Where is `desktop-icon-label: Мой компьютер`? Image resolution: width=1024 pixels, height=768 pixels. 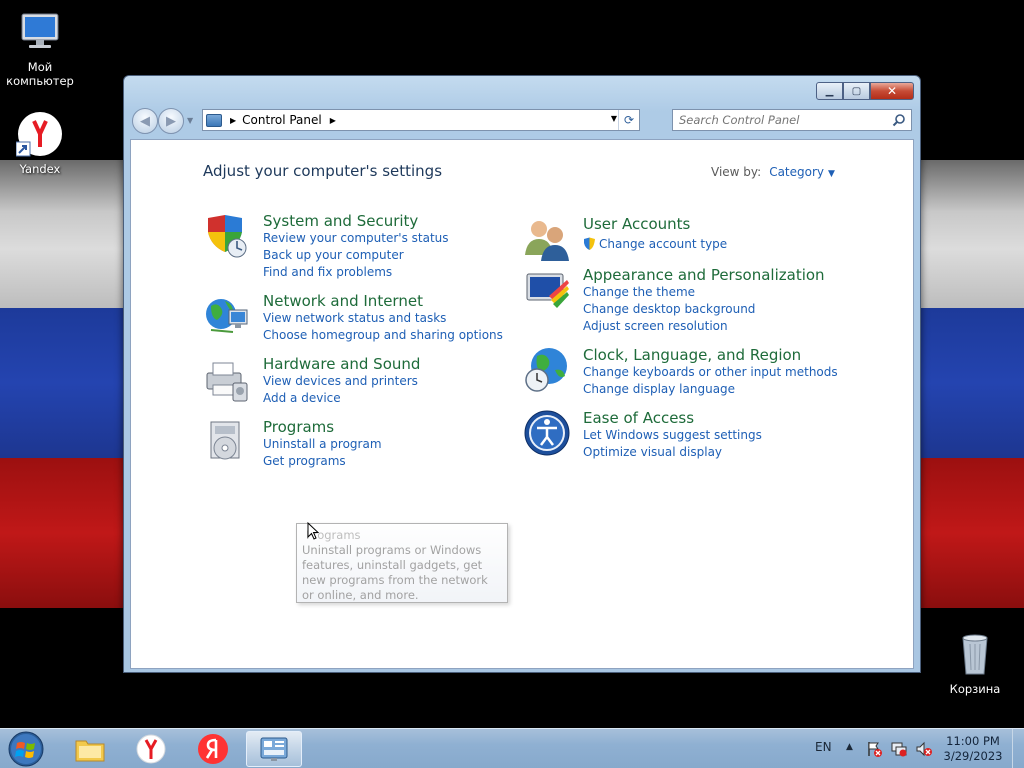
desktop-icon-label: Мой компьютер is located at coordinates (40, 74).